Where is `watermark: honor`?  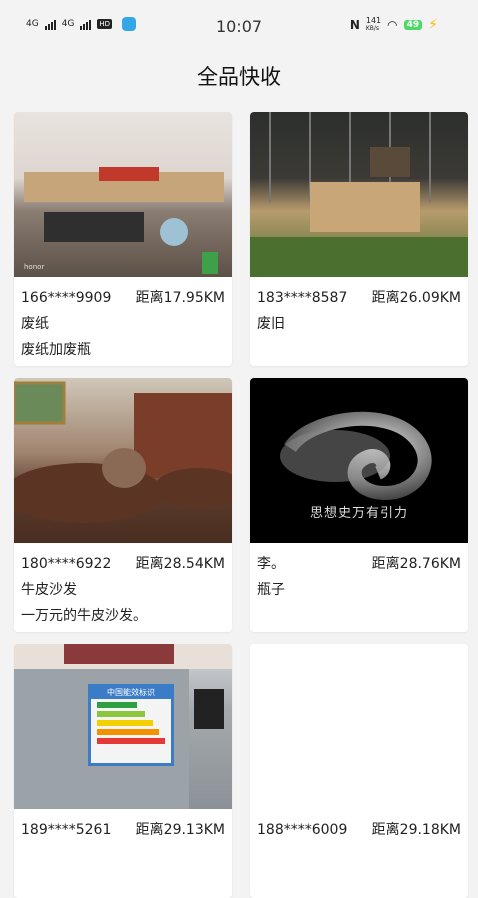
watermark: honor is located at coordinates (34, 267).